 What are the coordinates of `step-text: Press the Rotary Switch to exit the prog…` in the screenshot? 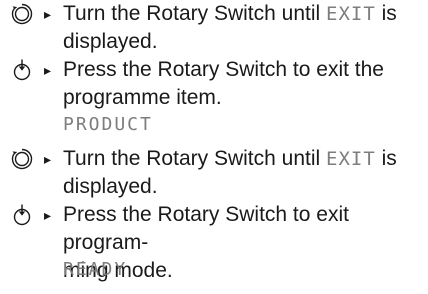 It's located at (223, 83).